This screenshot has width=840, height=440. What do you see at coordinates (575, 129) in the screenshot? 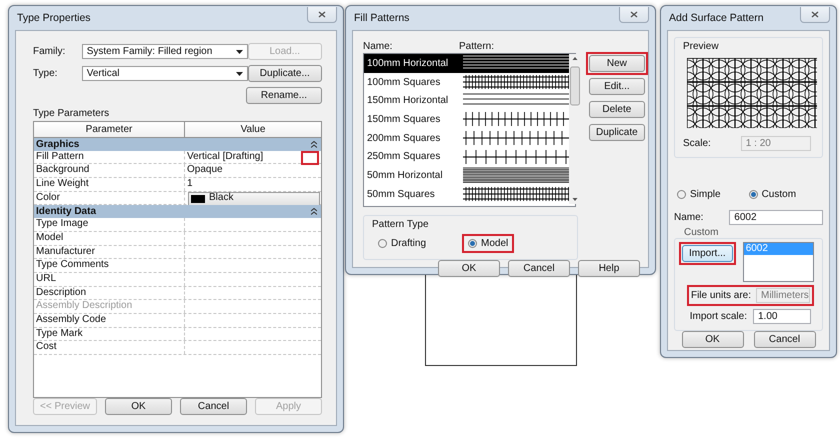
I see `scrollbar` at bounding box center [575, 129].